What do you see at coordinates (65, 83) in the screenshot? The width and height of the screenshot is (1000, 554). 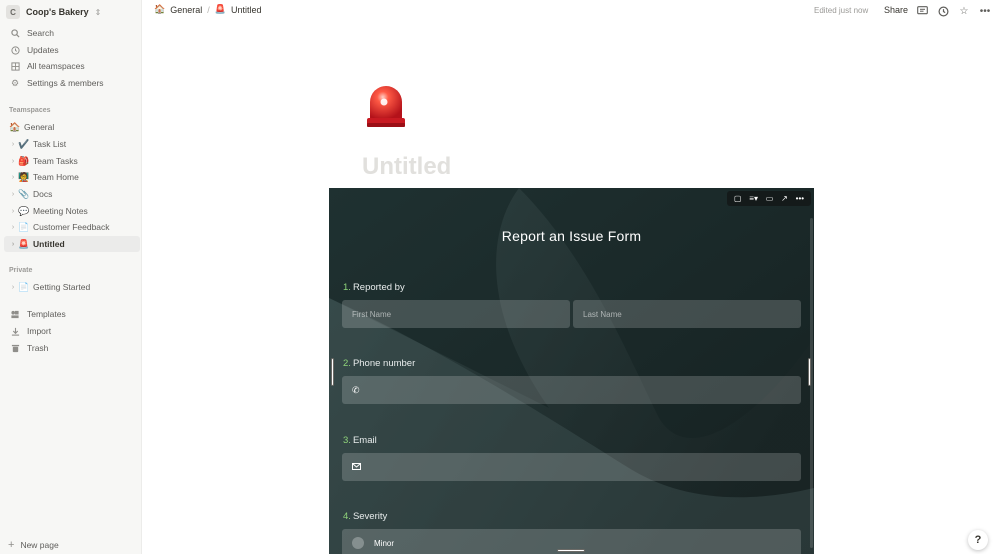 I see `sidebar-item-label: Settings & members` at bounding box center [65, 83].